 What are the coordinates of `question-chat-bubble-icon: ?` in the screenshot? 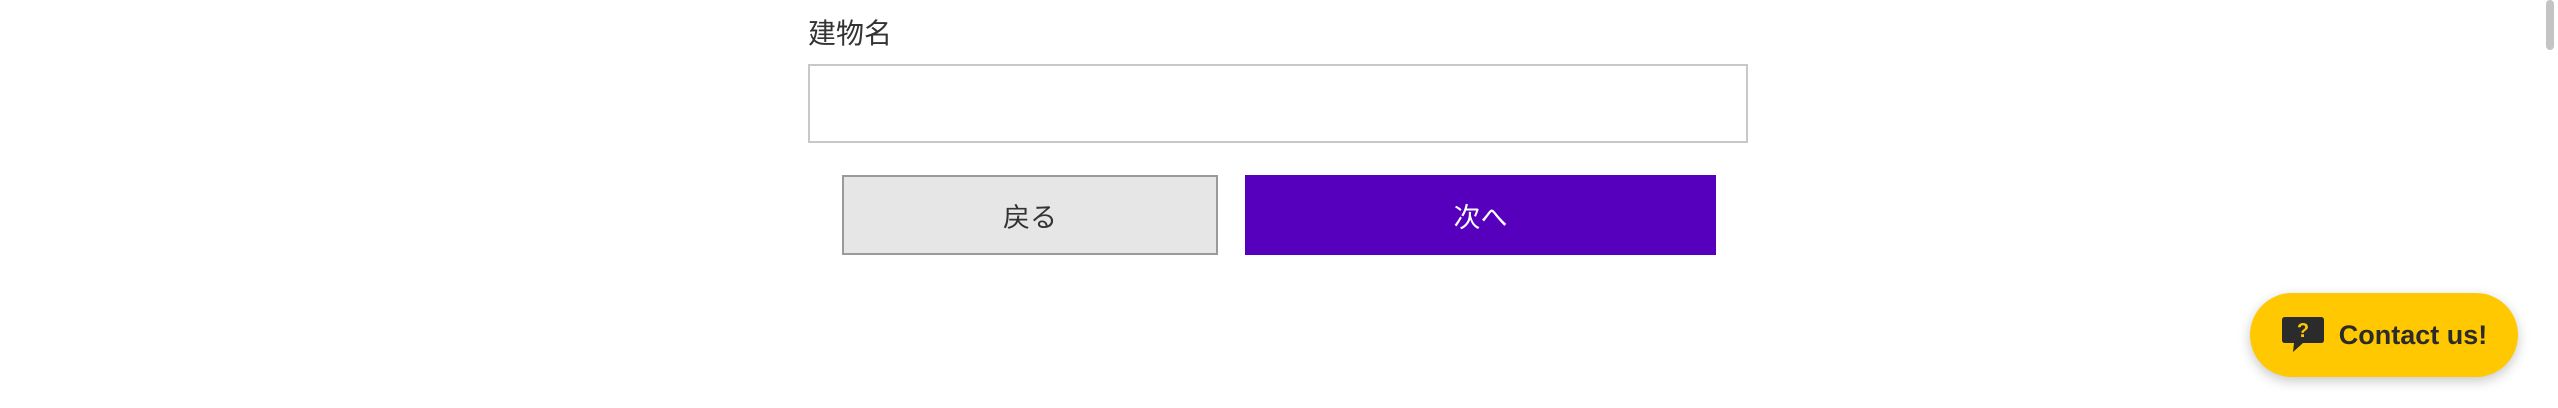 It's located at (2302, 334).